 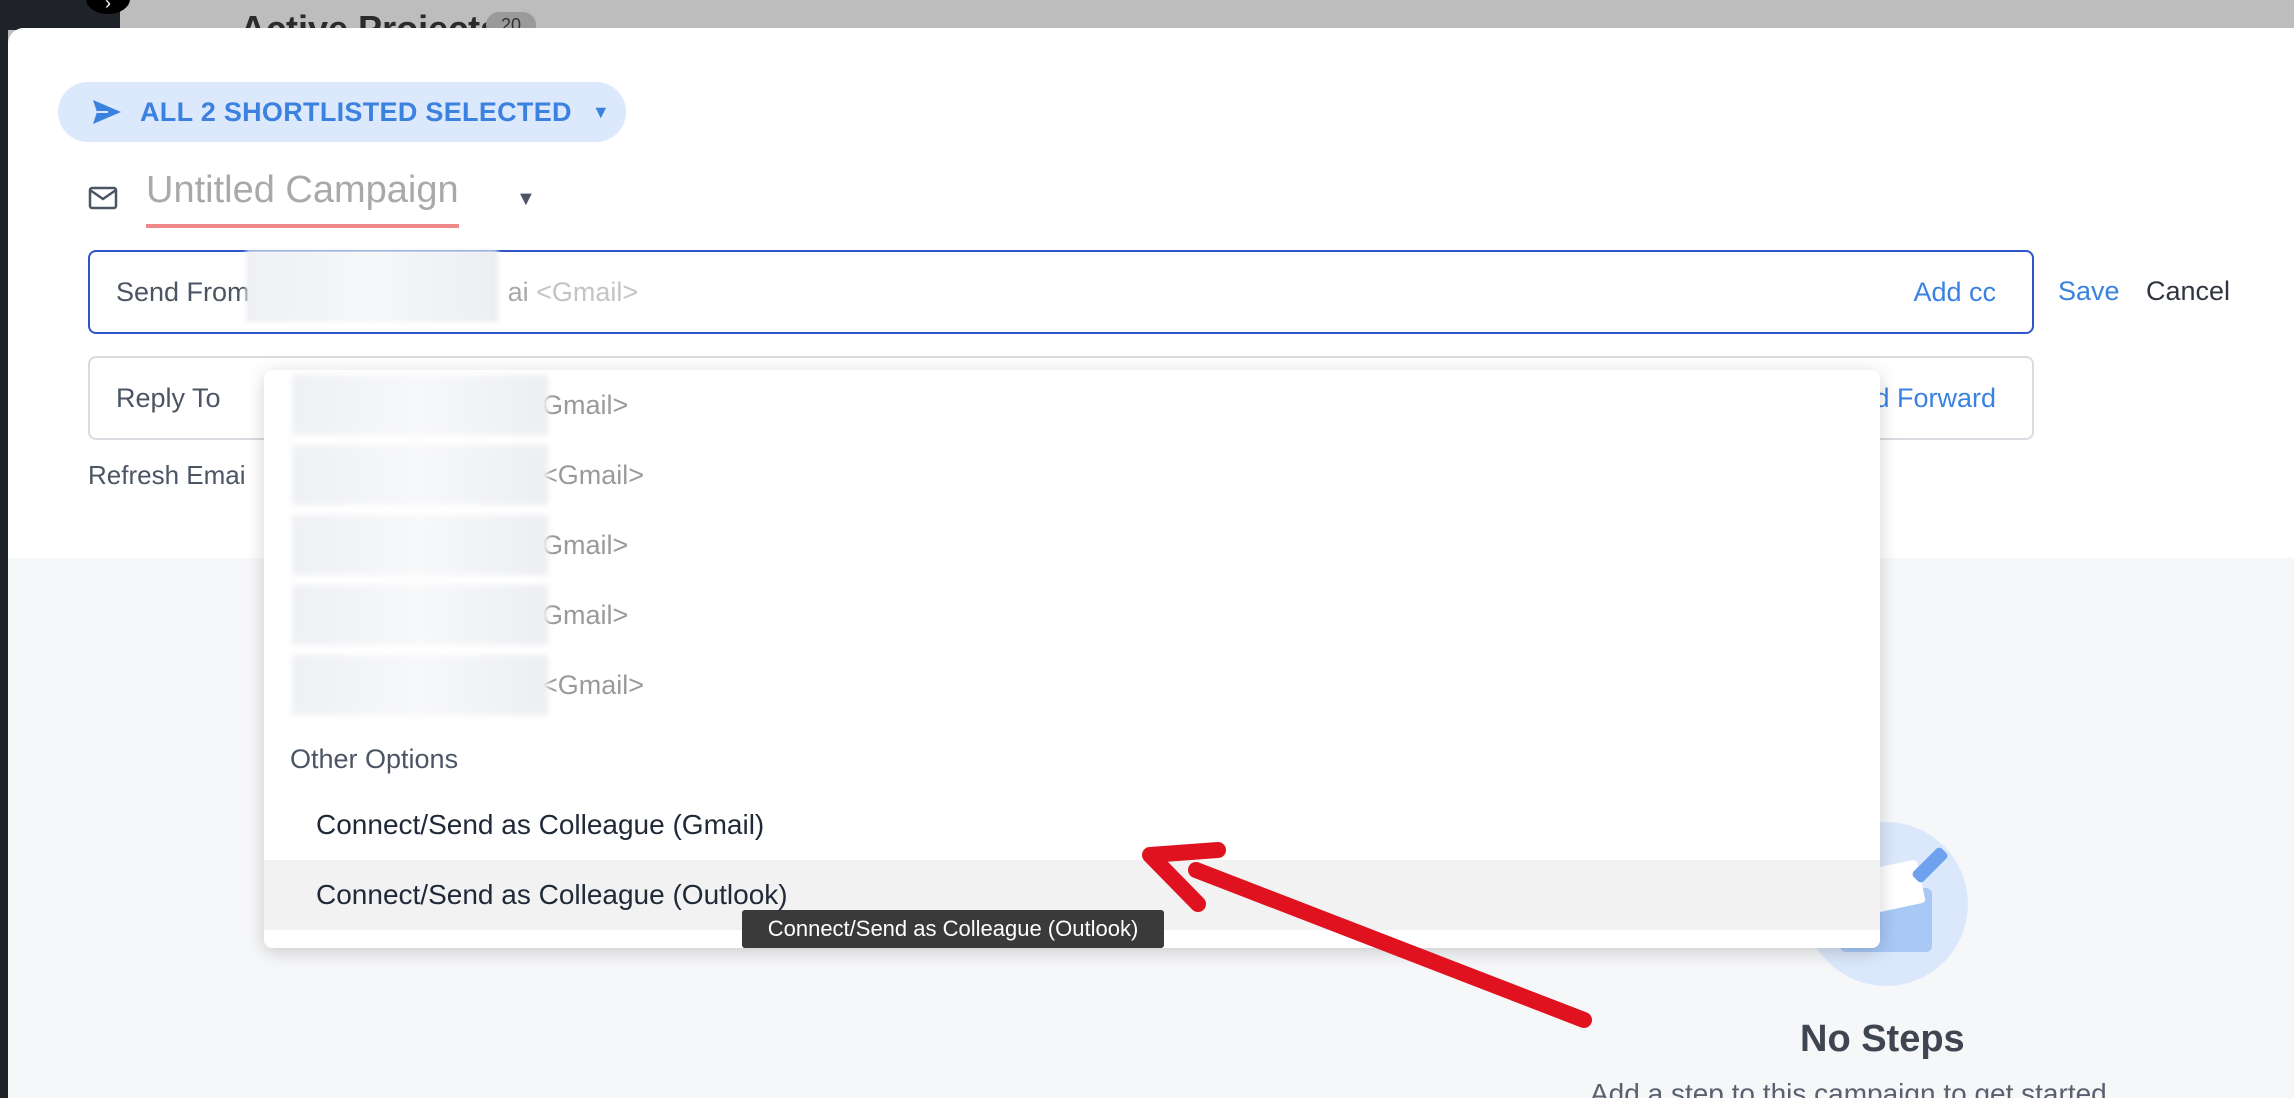 What do you see at coordinates (168, 397) in the screenshot?
I see `reply-to-label: Reply To` at bounding box center [168, 397].